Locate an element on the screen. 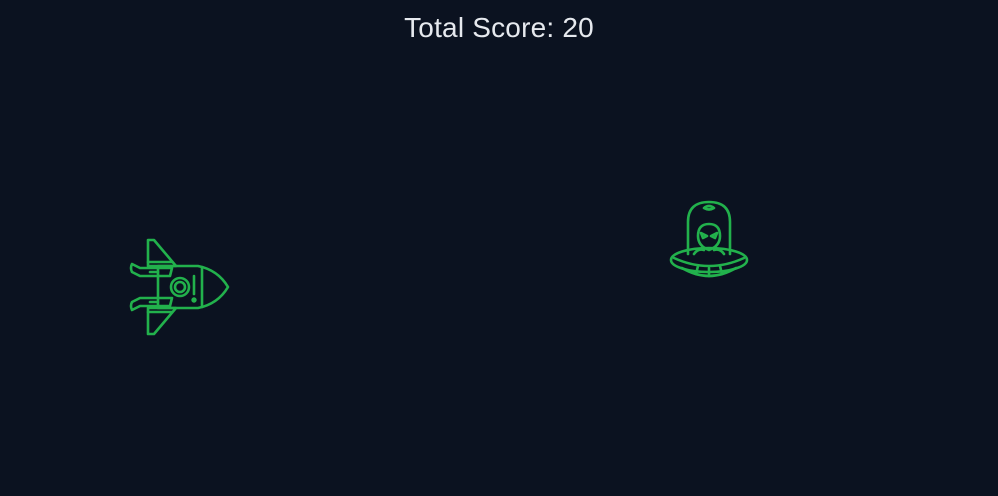 The width and height of the screenshot is (998, 496). score-display: Total Score: 20 is located at coordinates (499, 28).